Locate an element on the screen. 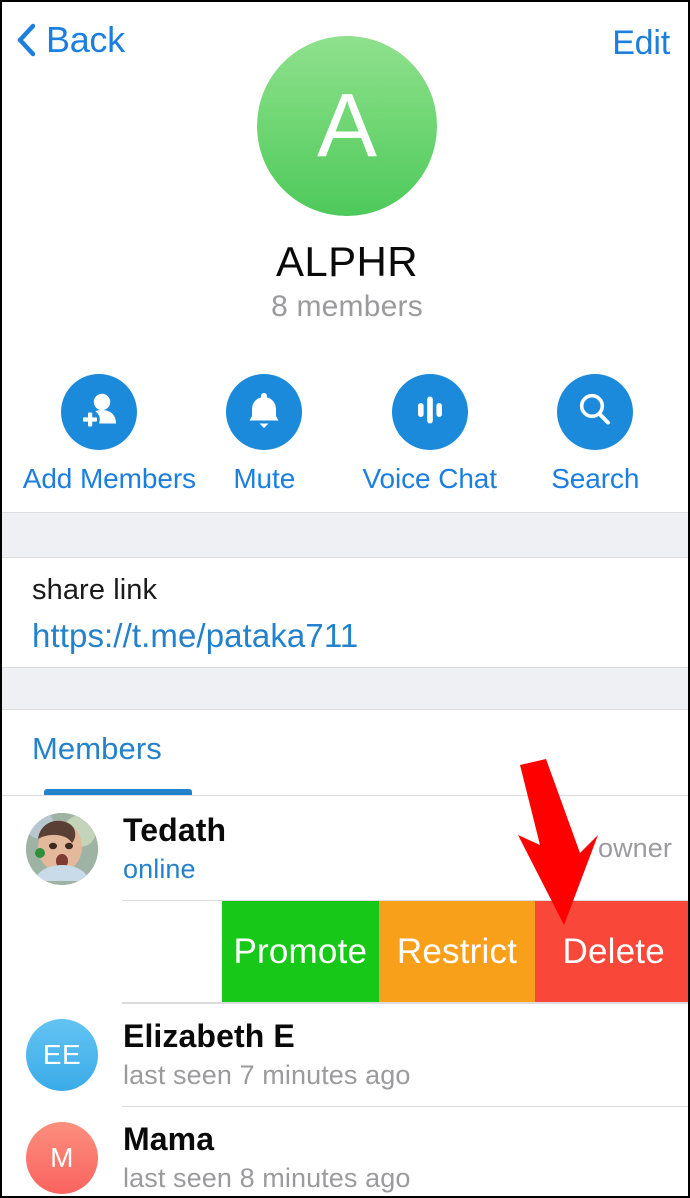  member-status: last seen 7 minutes ago is located at coordinates (267, 1074).